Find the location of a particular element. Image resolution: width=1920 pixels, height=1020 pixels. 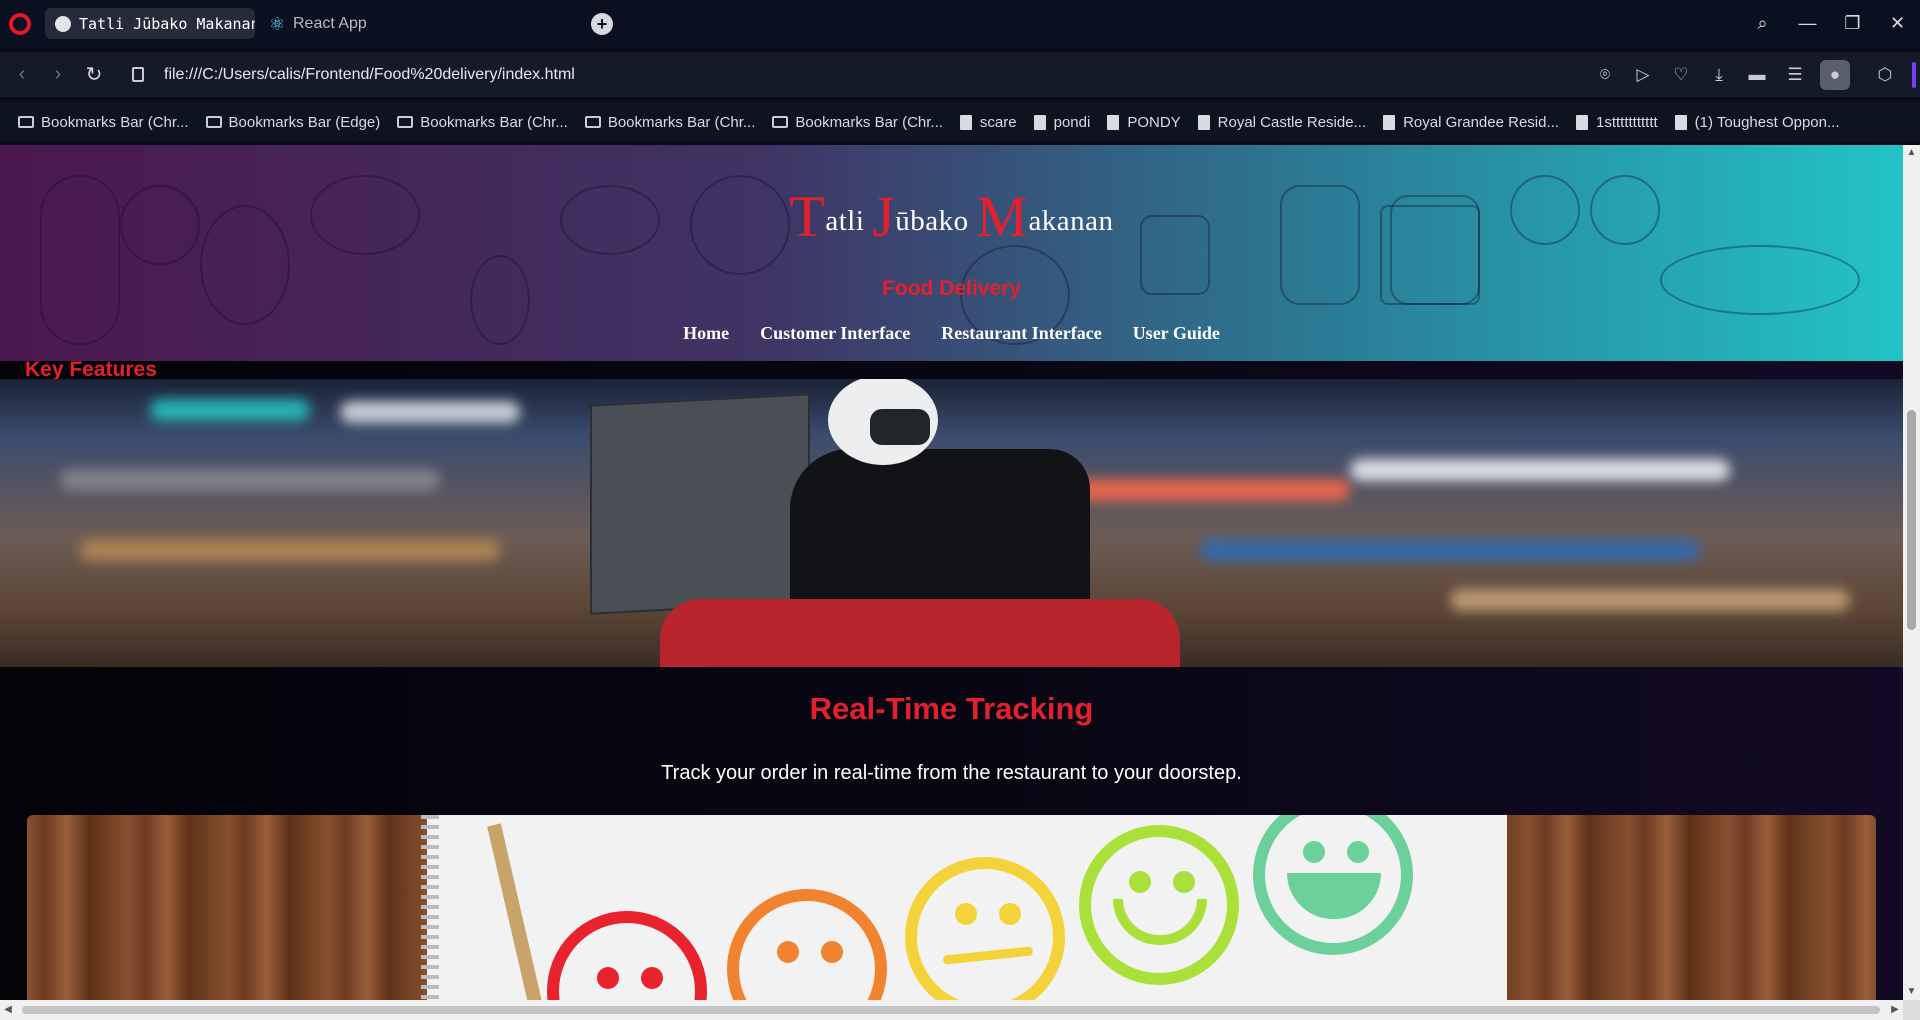

scrollbar-corner is located at coordinates (1911, 1010).